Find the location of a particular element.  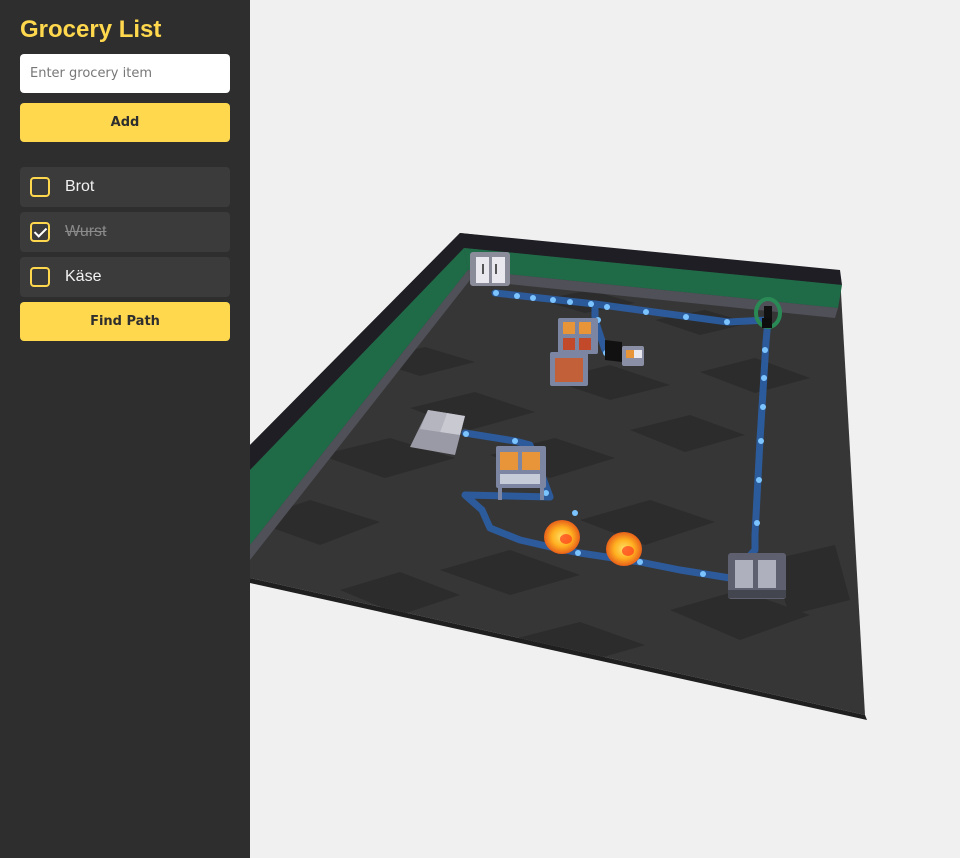

grocery-list: Brot Wurst Käse is located at coordinates (125, 232).